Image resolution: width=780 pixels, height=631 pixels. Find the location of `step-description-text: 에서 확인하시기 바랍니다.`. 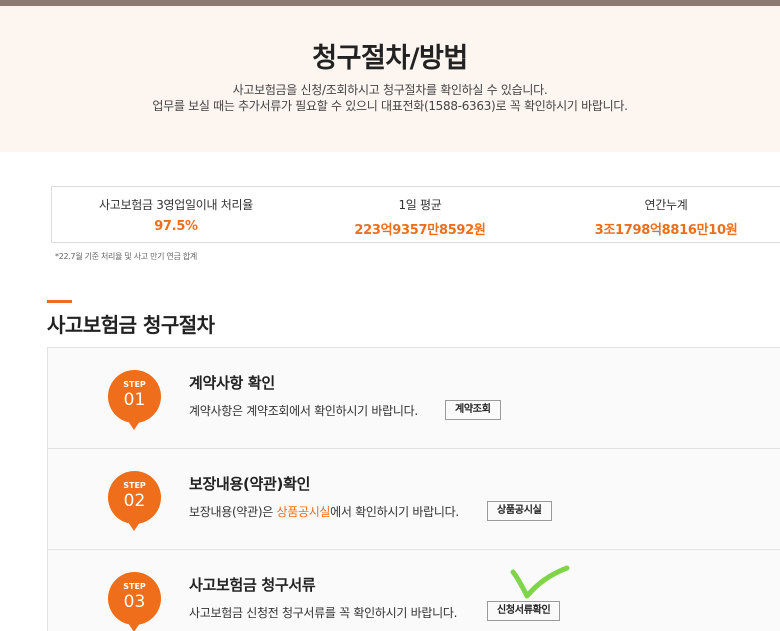

step-description-text: 에서 확인하시기 바랍니다. is located at coordinates (394, 512).